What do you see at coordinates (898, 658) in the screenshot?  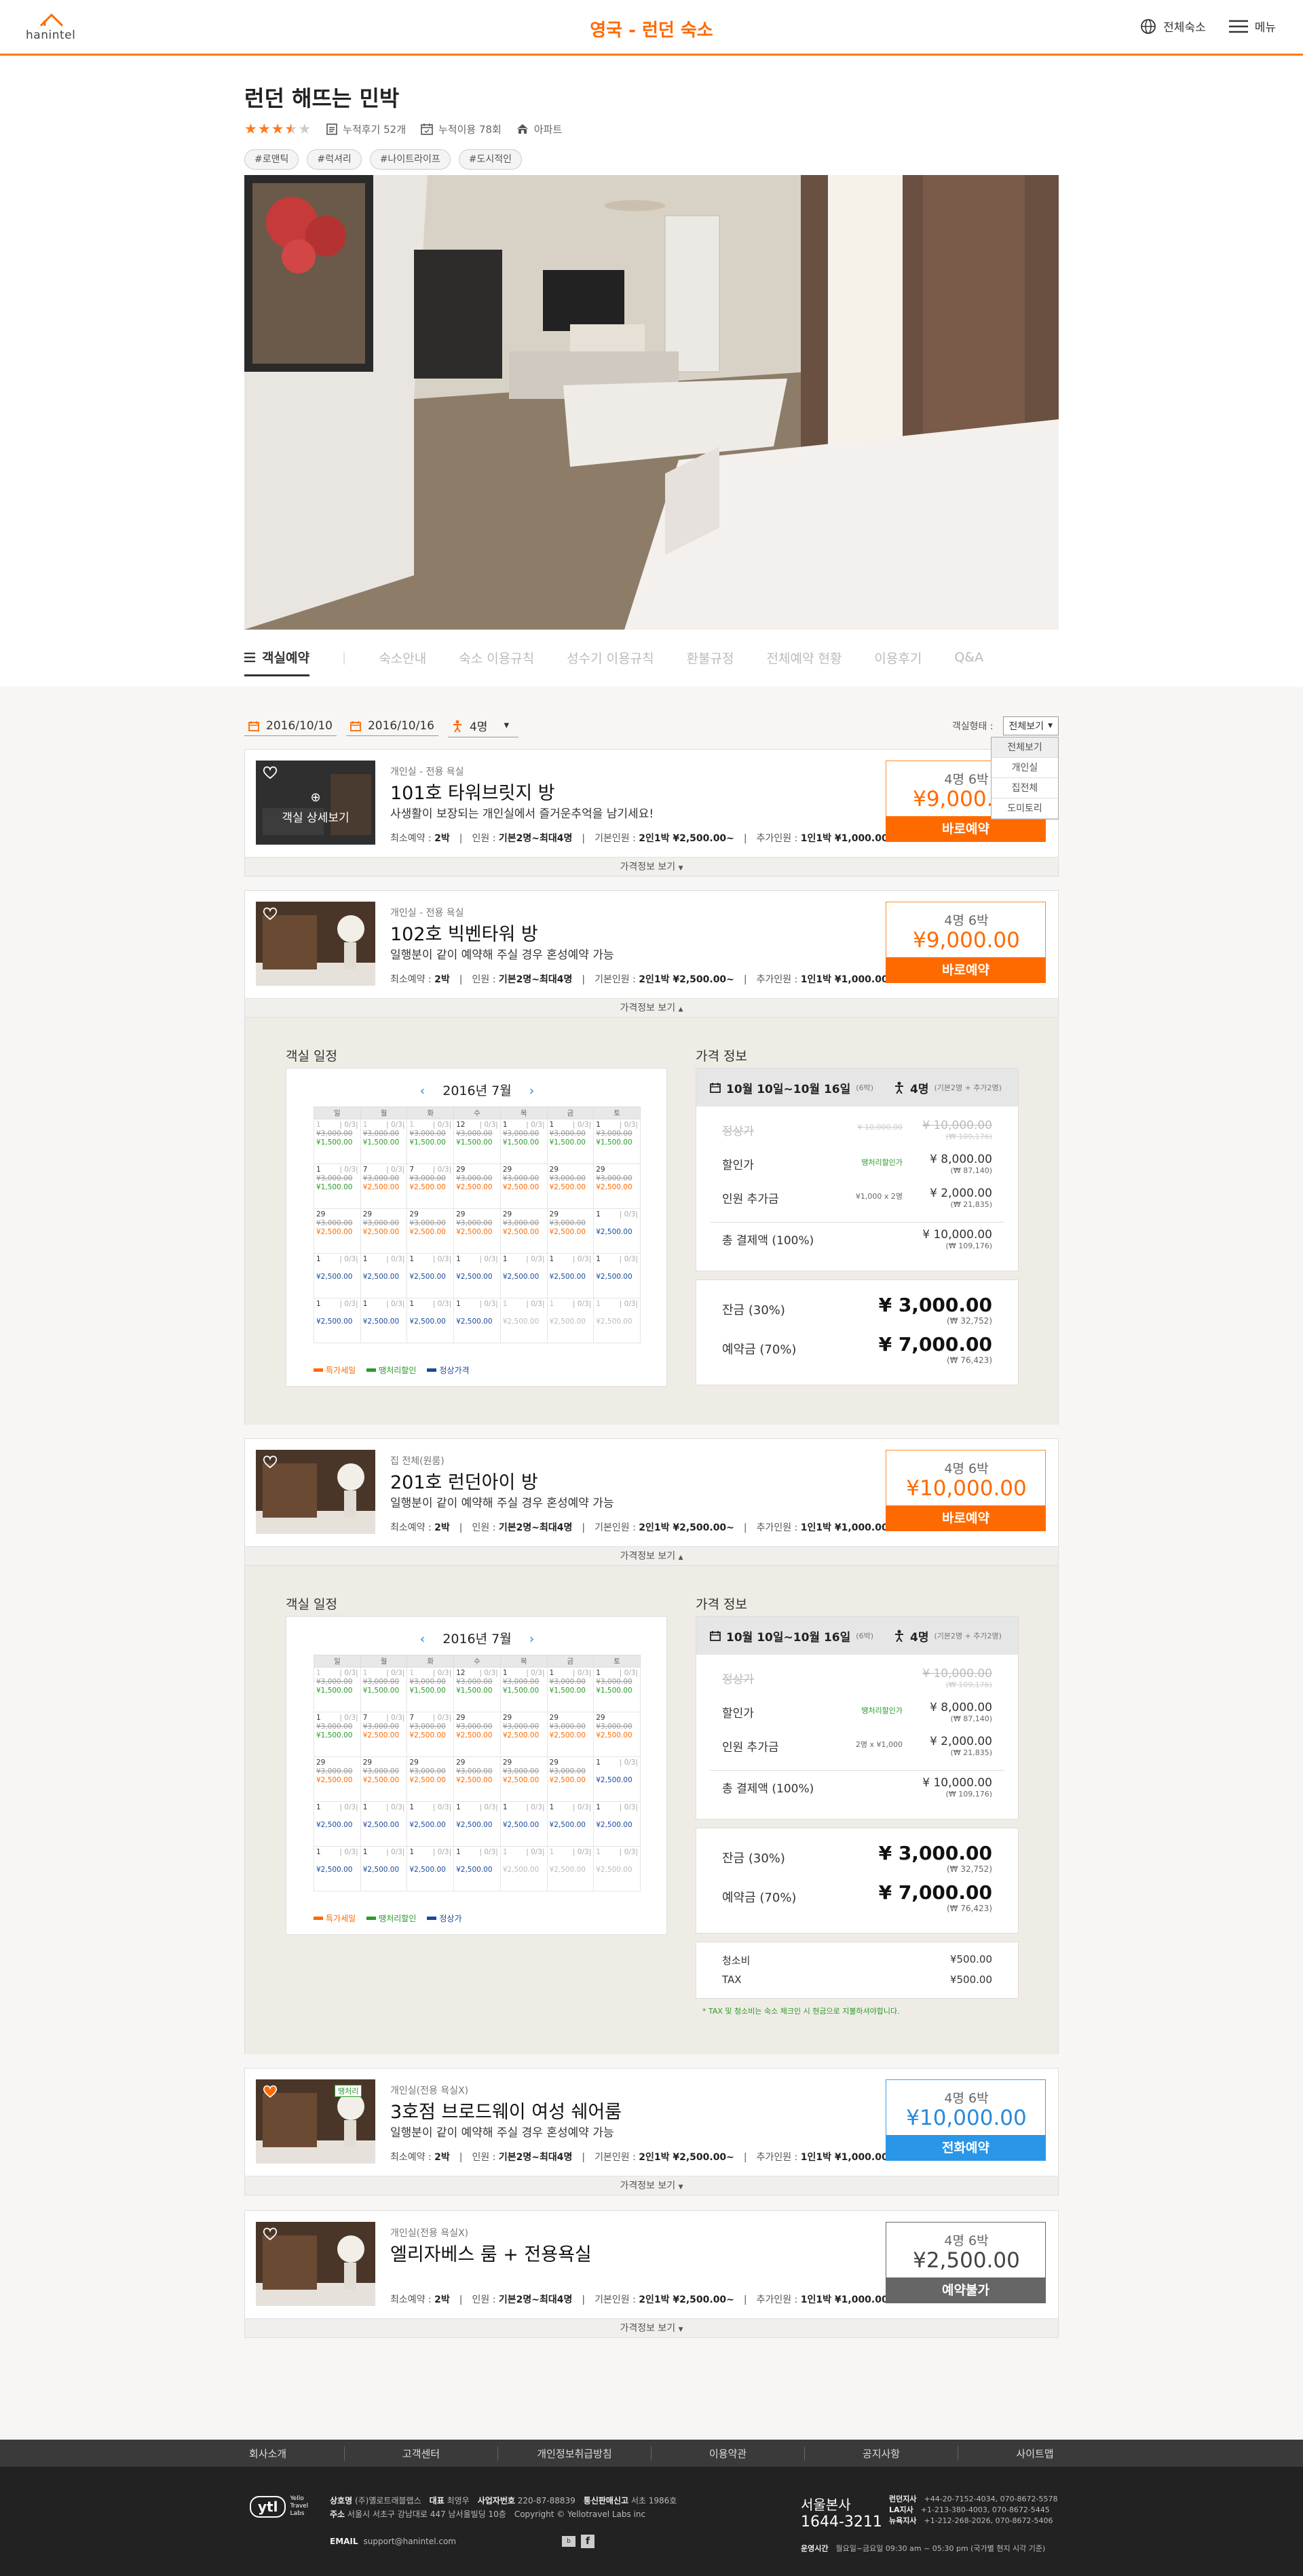 I see `tab-reviews: 이용후기` at bounding box center [898, 658].